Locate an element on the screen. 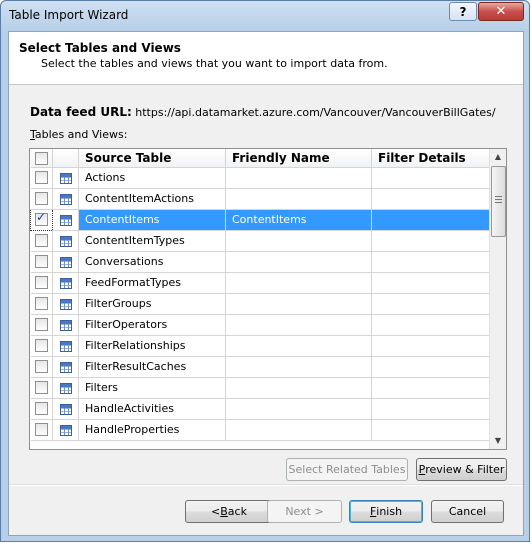 The width and height of the screenshot is (532, 544). table-row: Conversations is located at coordinates (261, 262).